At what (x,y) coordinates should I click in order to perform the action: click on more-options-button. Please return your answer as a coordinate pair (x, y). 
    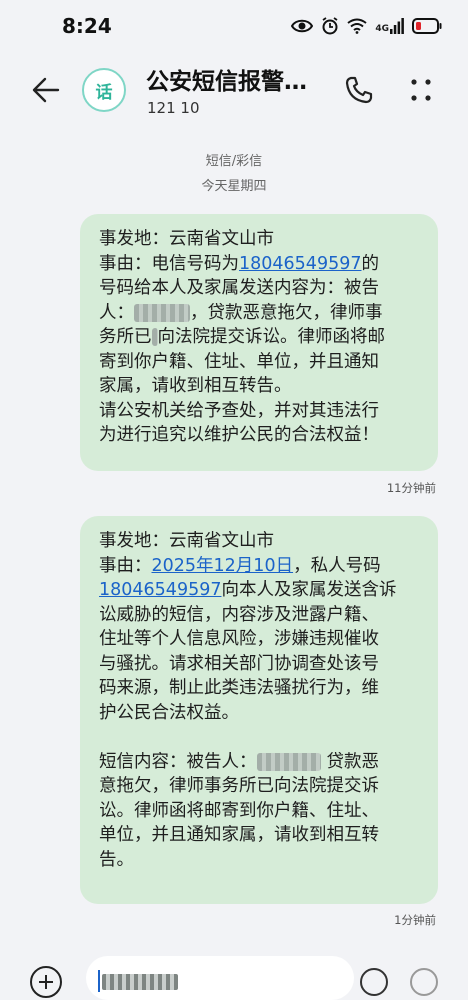
    Looking at the image, I should click on (421, 90).